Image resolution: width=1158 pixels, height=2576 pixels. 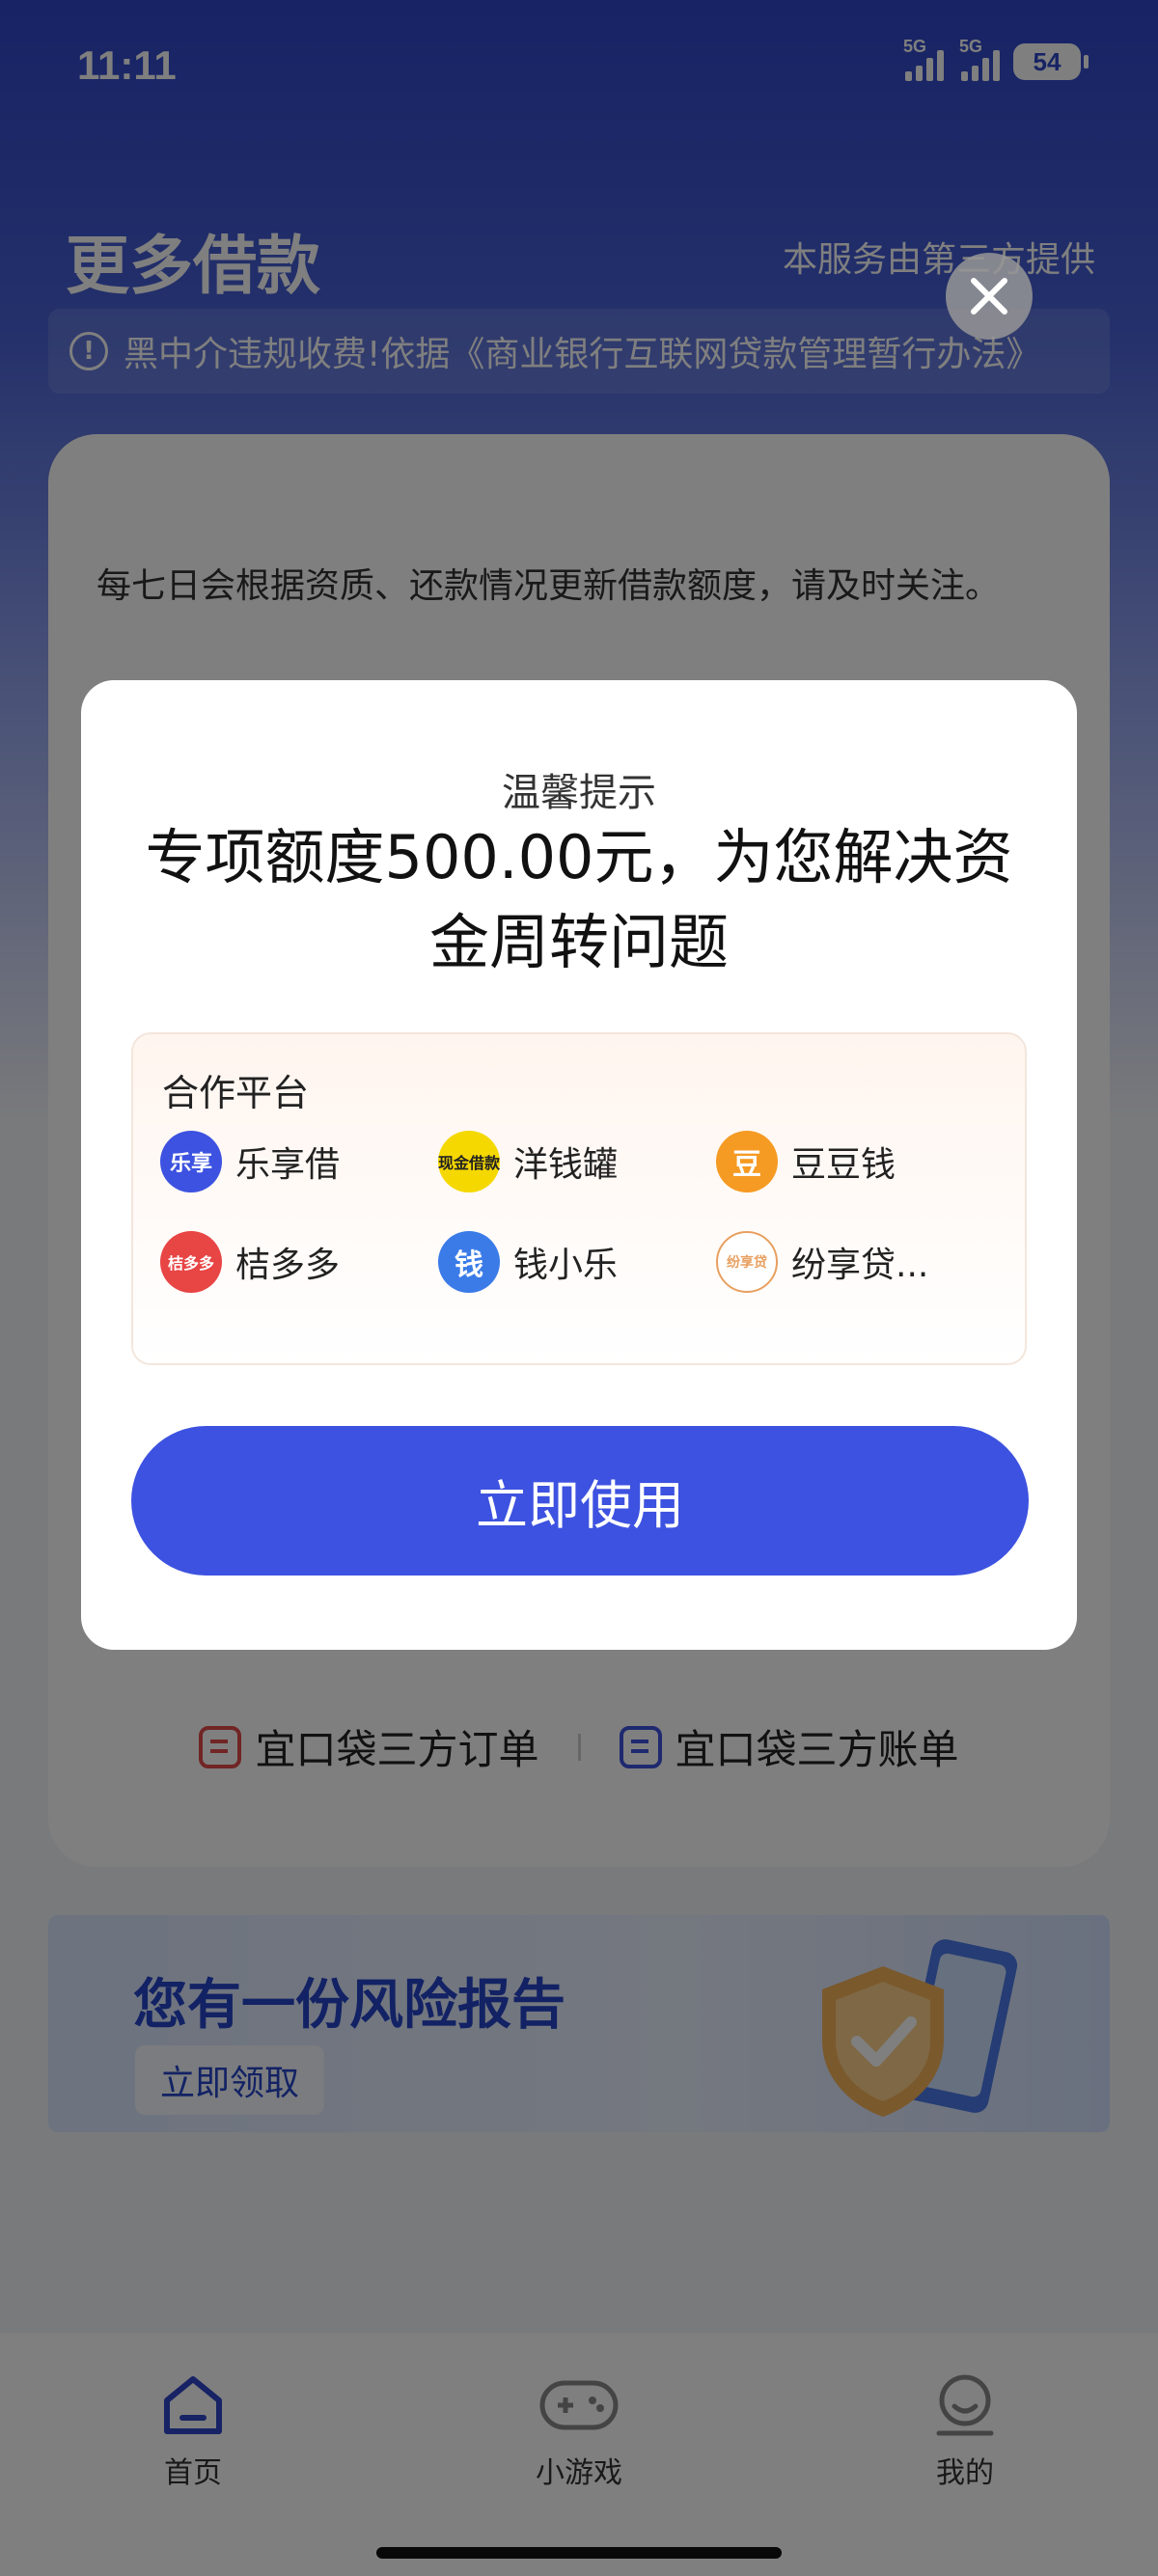 I want to click on partner-item: 豆 豆豆钱, so click(x=806, y=1161).